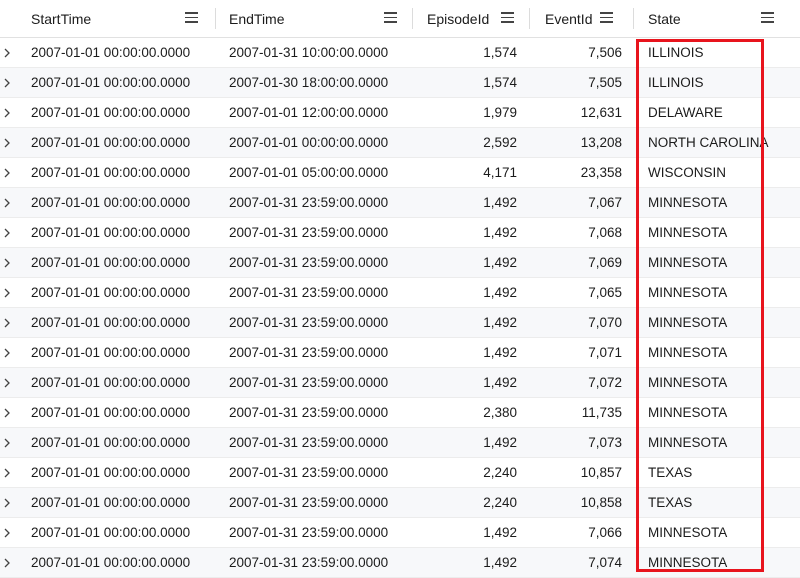  Describe the element at coordinates (115, 18) in the screenshot. I see `column-header-starttime: StartTime` at that location.